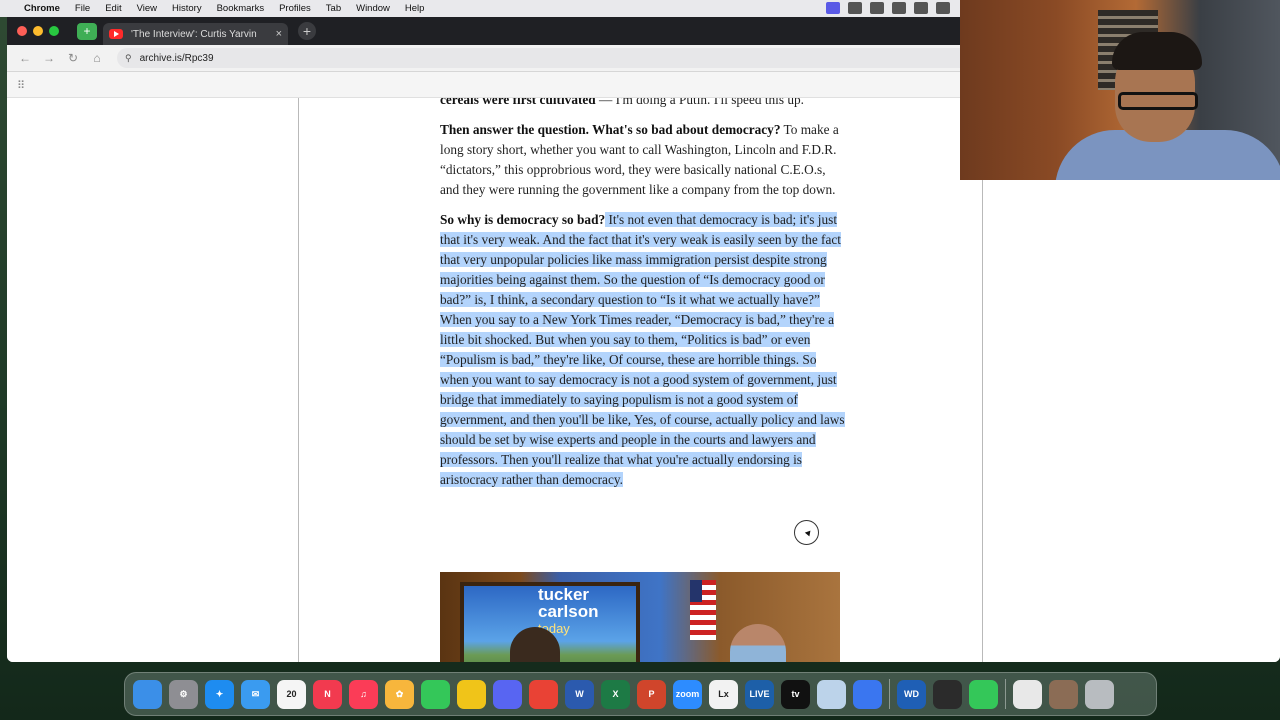 This screenshot has height=720, width=1280. What do you see at coordinates (806, 532) in the screenshot?
I see `mouse-cursor-icon` at bounding box center [806, 532].